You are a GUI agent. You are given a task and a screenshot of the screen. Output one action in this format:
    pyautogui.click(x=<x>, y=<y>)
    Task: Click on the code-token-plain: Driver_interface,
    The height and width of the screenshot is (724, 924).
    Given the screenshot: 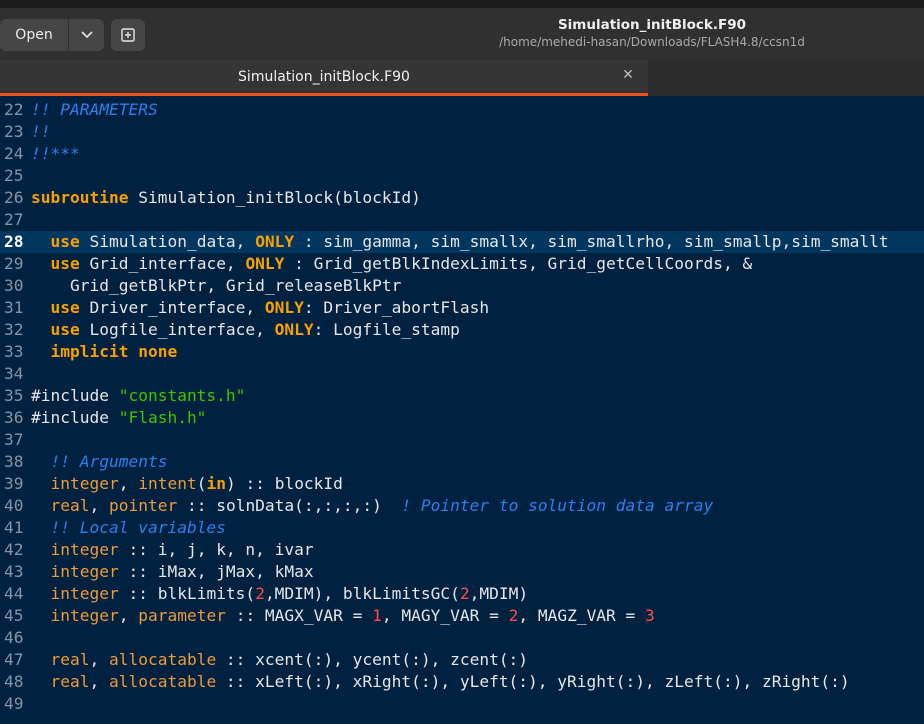 What is the action you would take?
    pyautogui.click(x=172, y=307)
    